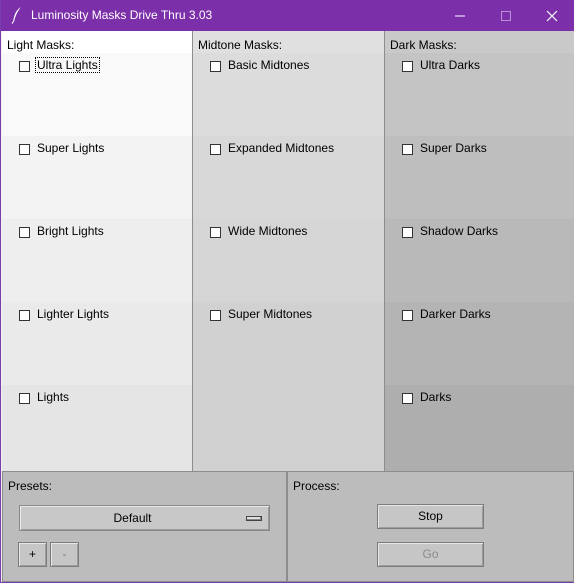 Image resolution: width=574 pixels, height=583 pixels. Describe the element at coordinates (460, 15) in the screenshot. I see `minimize-button` at that location.